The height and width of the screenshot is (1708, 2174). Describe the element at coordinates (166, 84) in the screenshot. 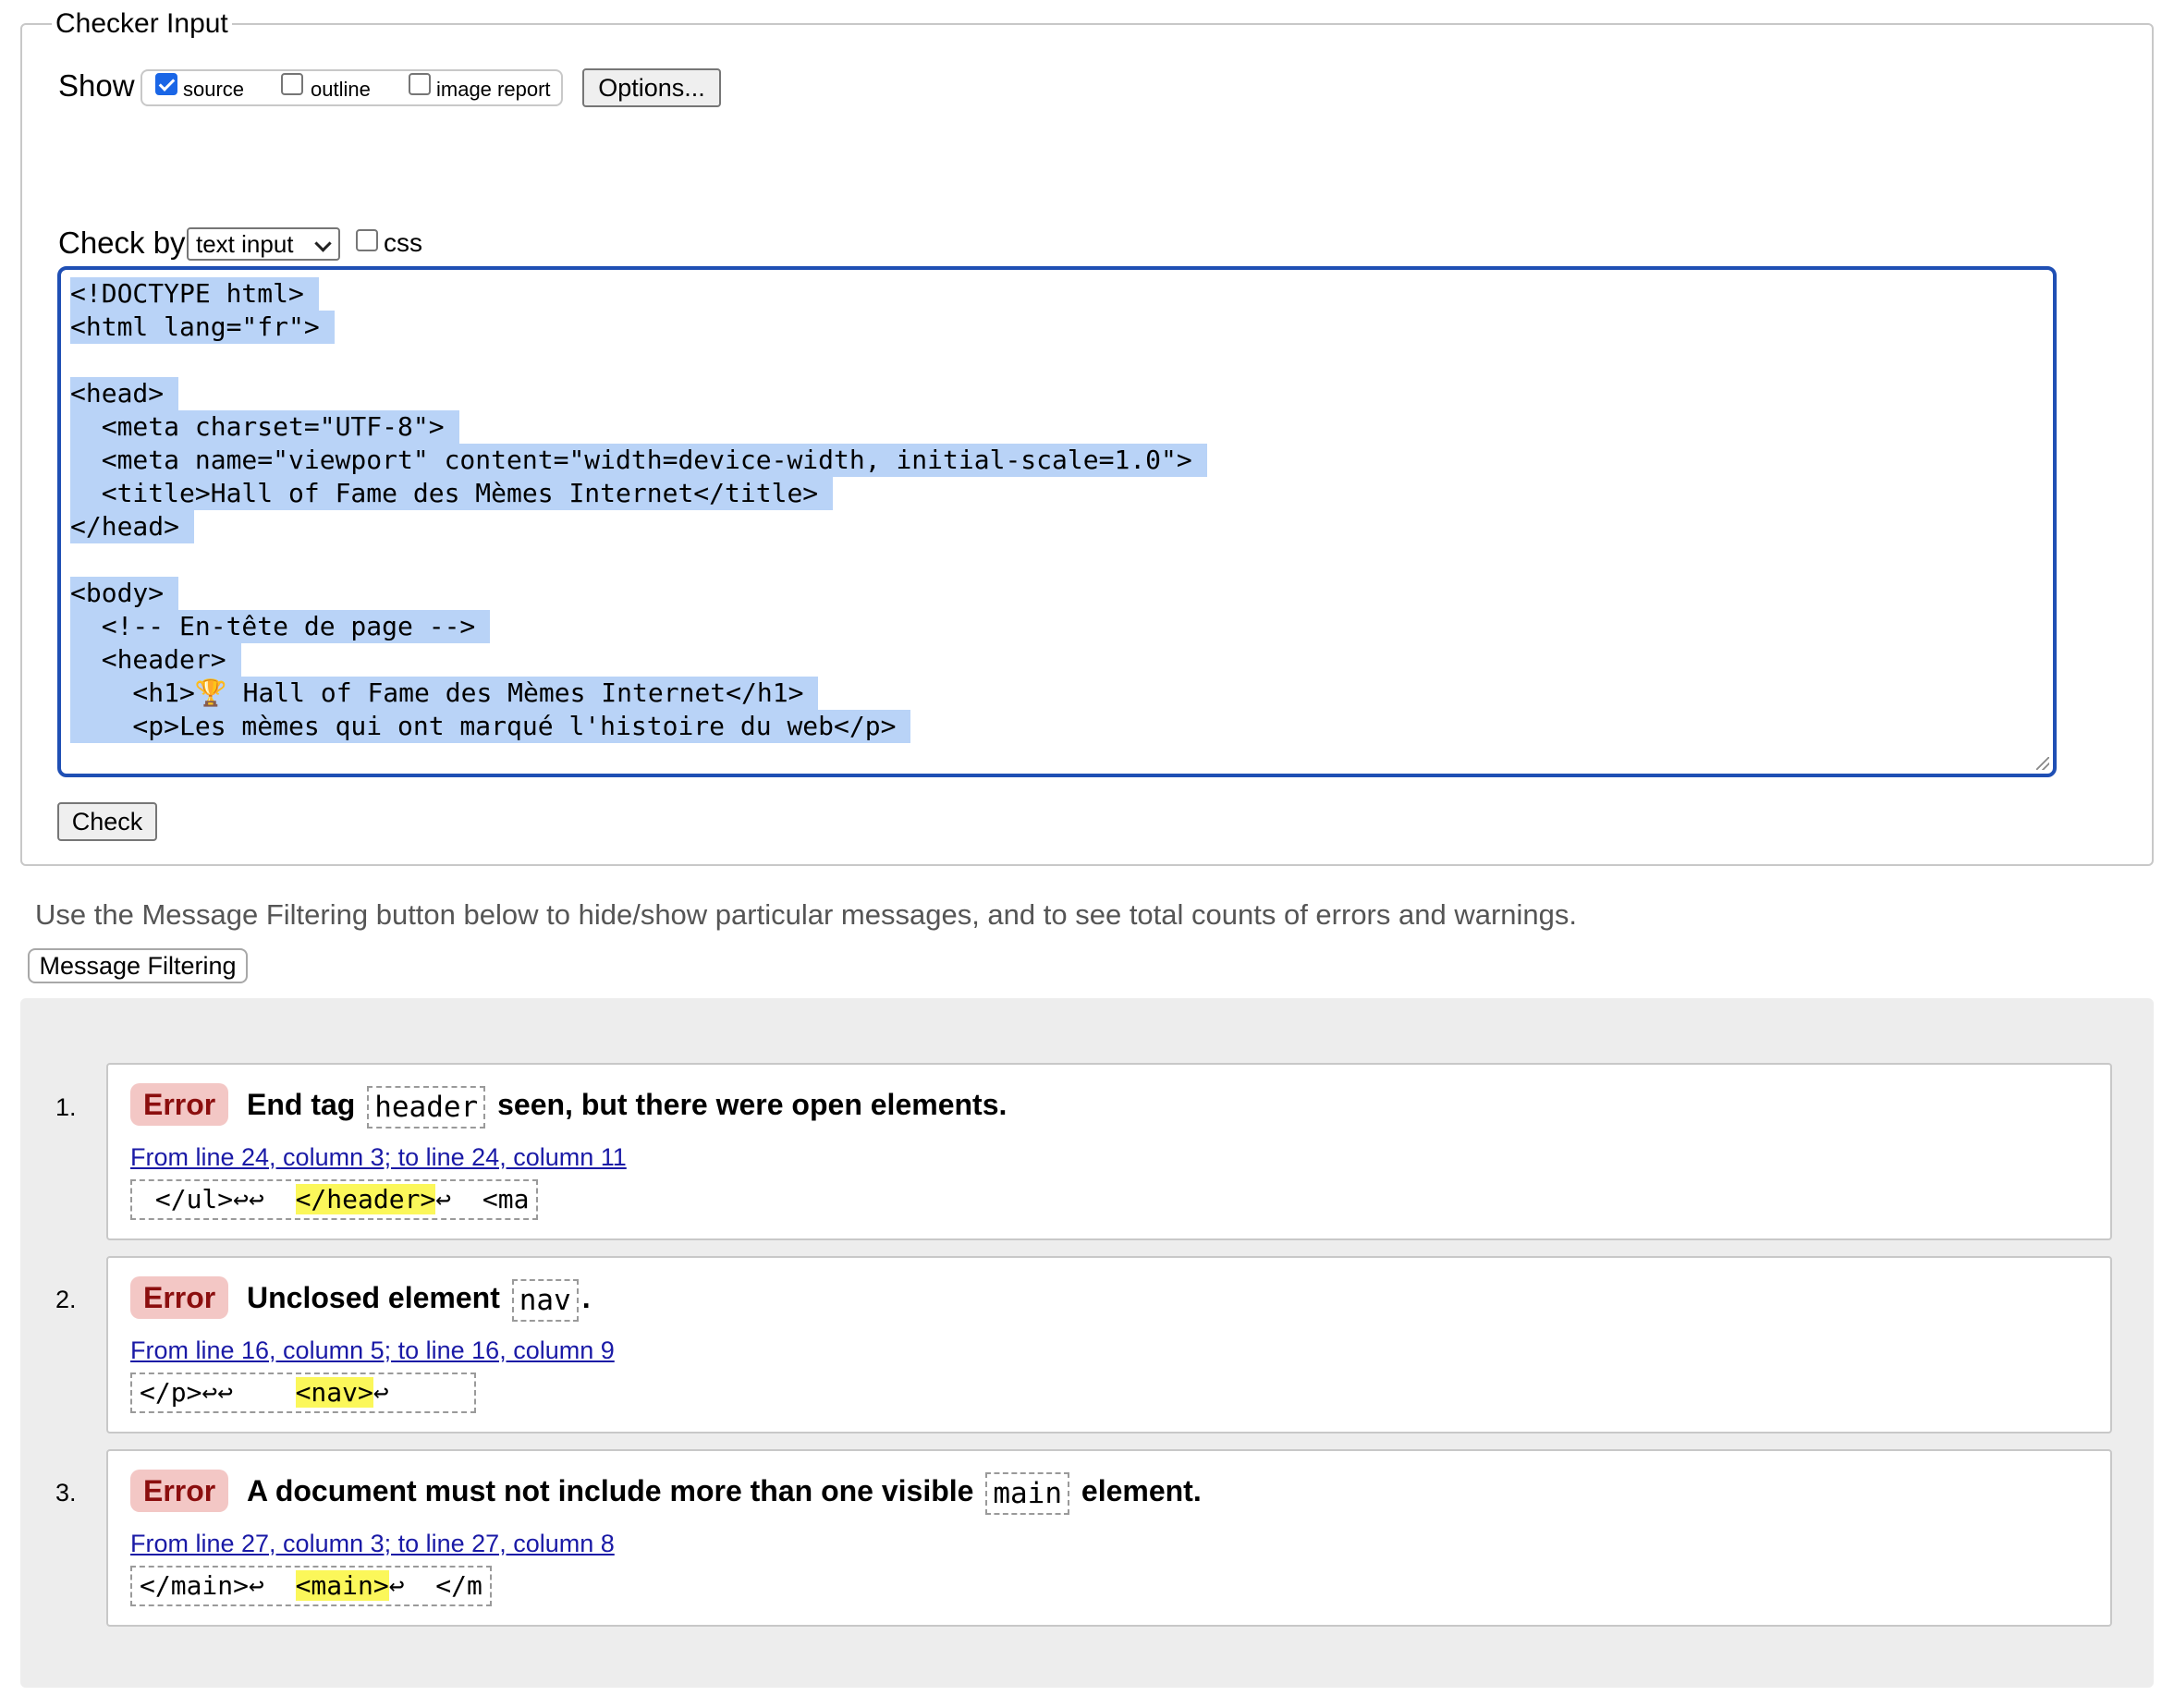

I see `source-checkbox` at that location.